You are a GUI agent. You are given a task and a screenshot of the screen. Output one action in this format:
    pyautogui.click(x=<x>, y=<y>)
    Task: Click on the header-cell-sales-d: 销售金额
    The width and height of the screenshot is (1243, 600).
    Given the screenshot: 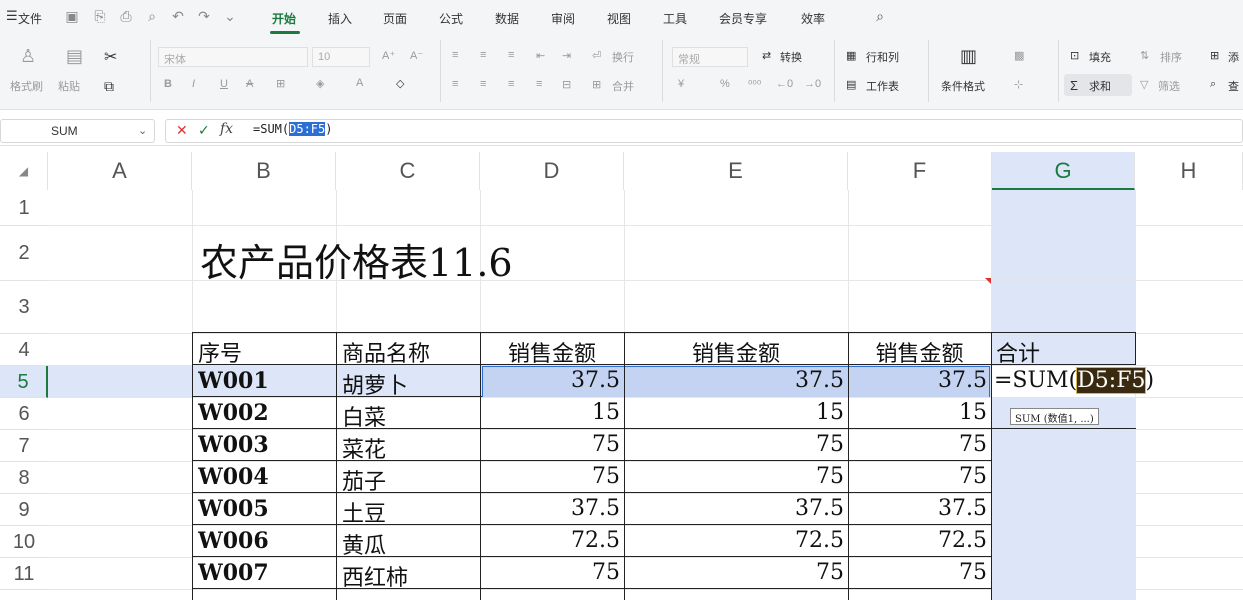 What is the action you would take?
    pyautogui.click(x=552, y=352)
    